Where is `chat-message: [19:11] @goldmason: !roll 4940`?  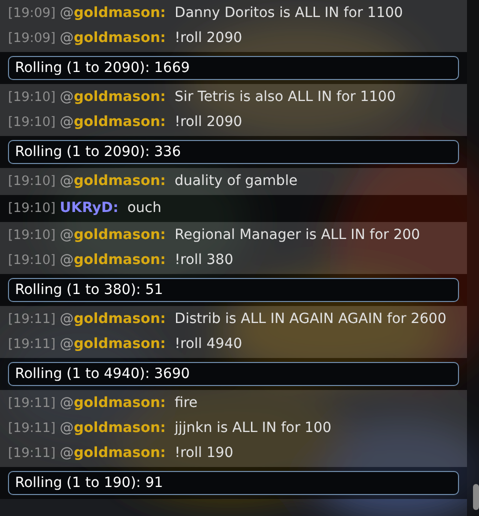
chat-message: [19:11] @goldmason: !roll 4940 is located at coordinates (125, 344).